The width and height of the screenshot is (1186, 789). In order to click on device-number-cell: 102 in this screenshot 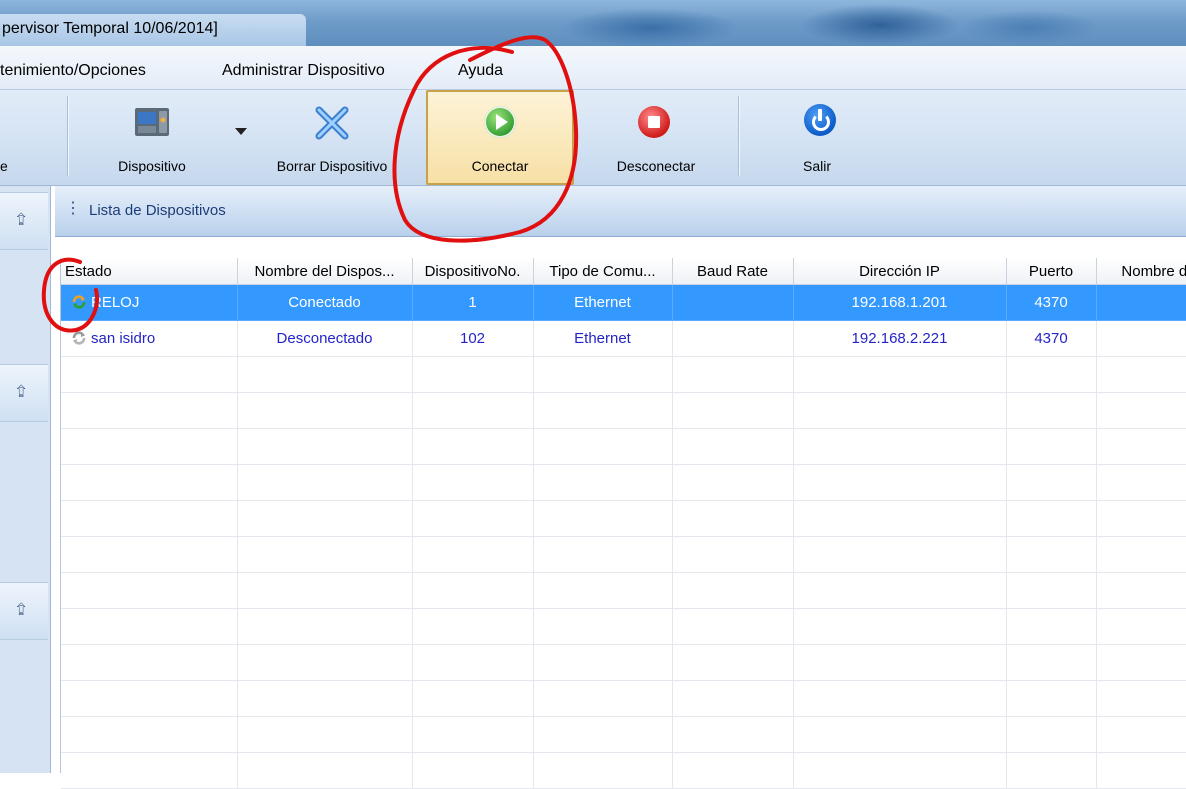, I will do `click(473, 338)`.